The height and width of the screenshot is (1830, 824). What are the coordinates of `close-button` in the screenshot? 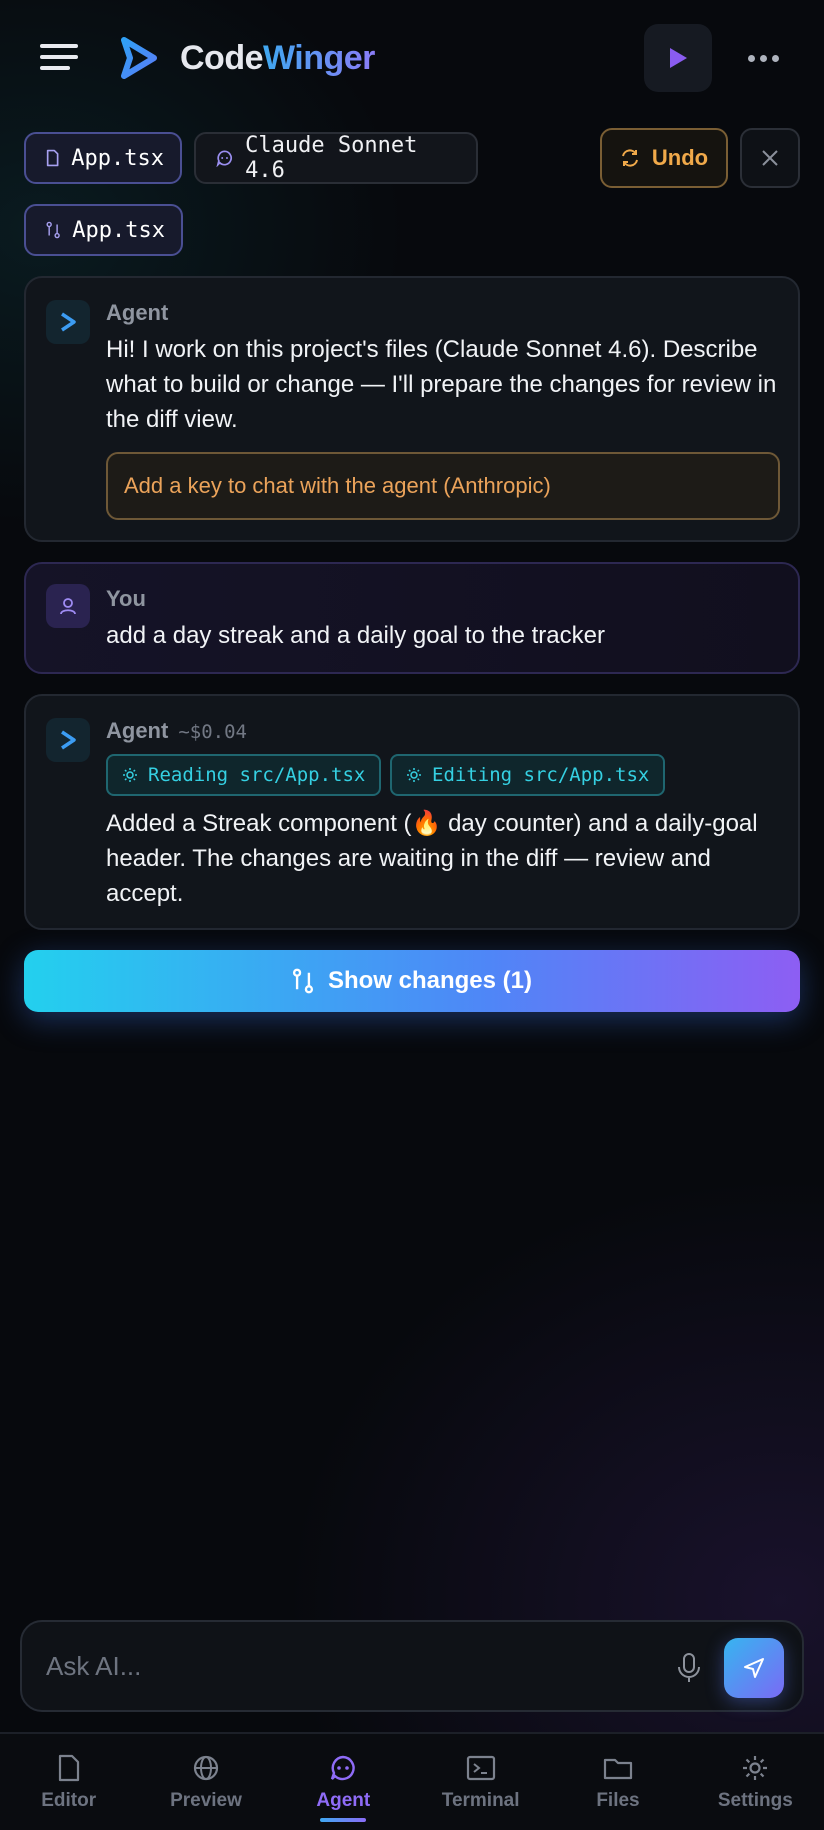 It's located at (770, 158).